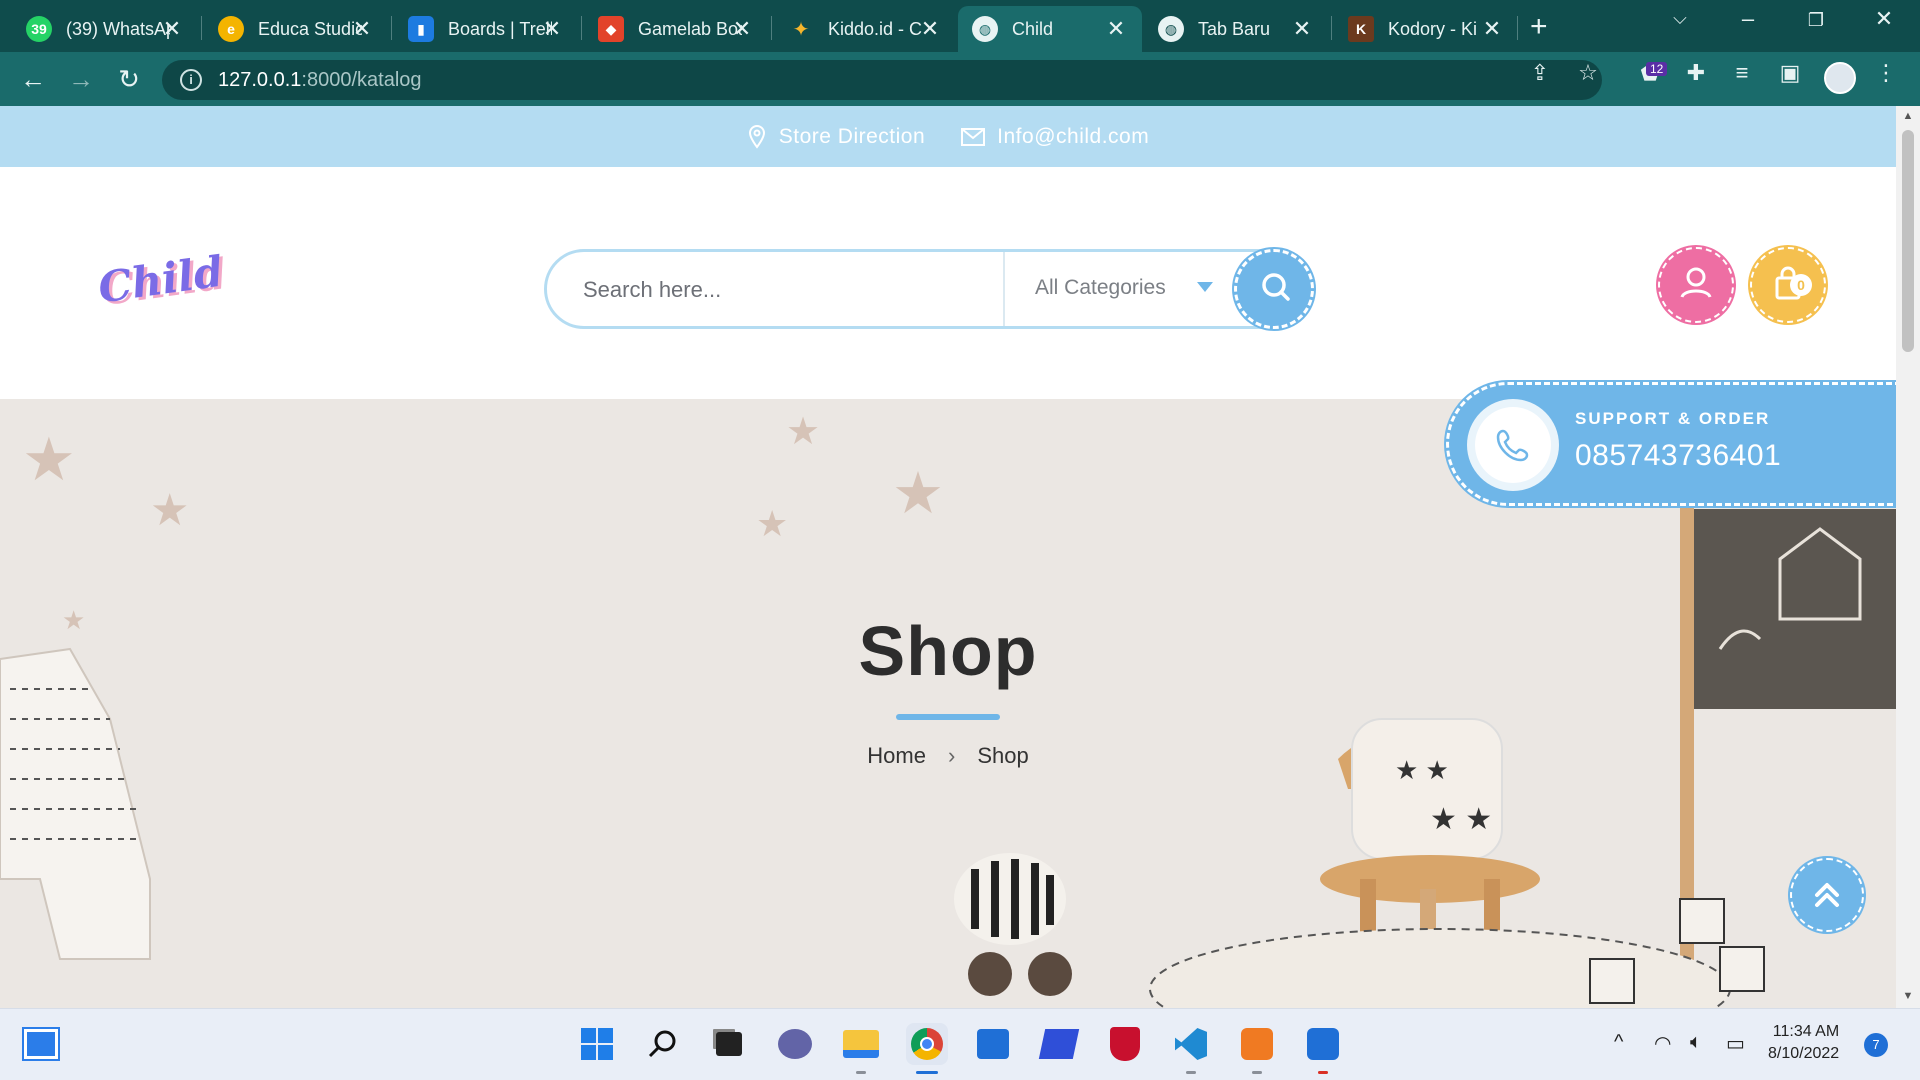 Image resolution: width=1920 pixels, height=1080 pixels. What do you see at coordinates (783, 290) in the screenshot?
I see `search-input` at bounding box center [783, 290].